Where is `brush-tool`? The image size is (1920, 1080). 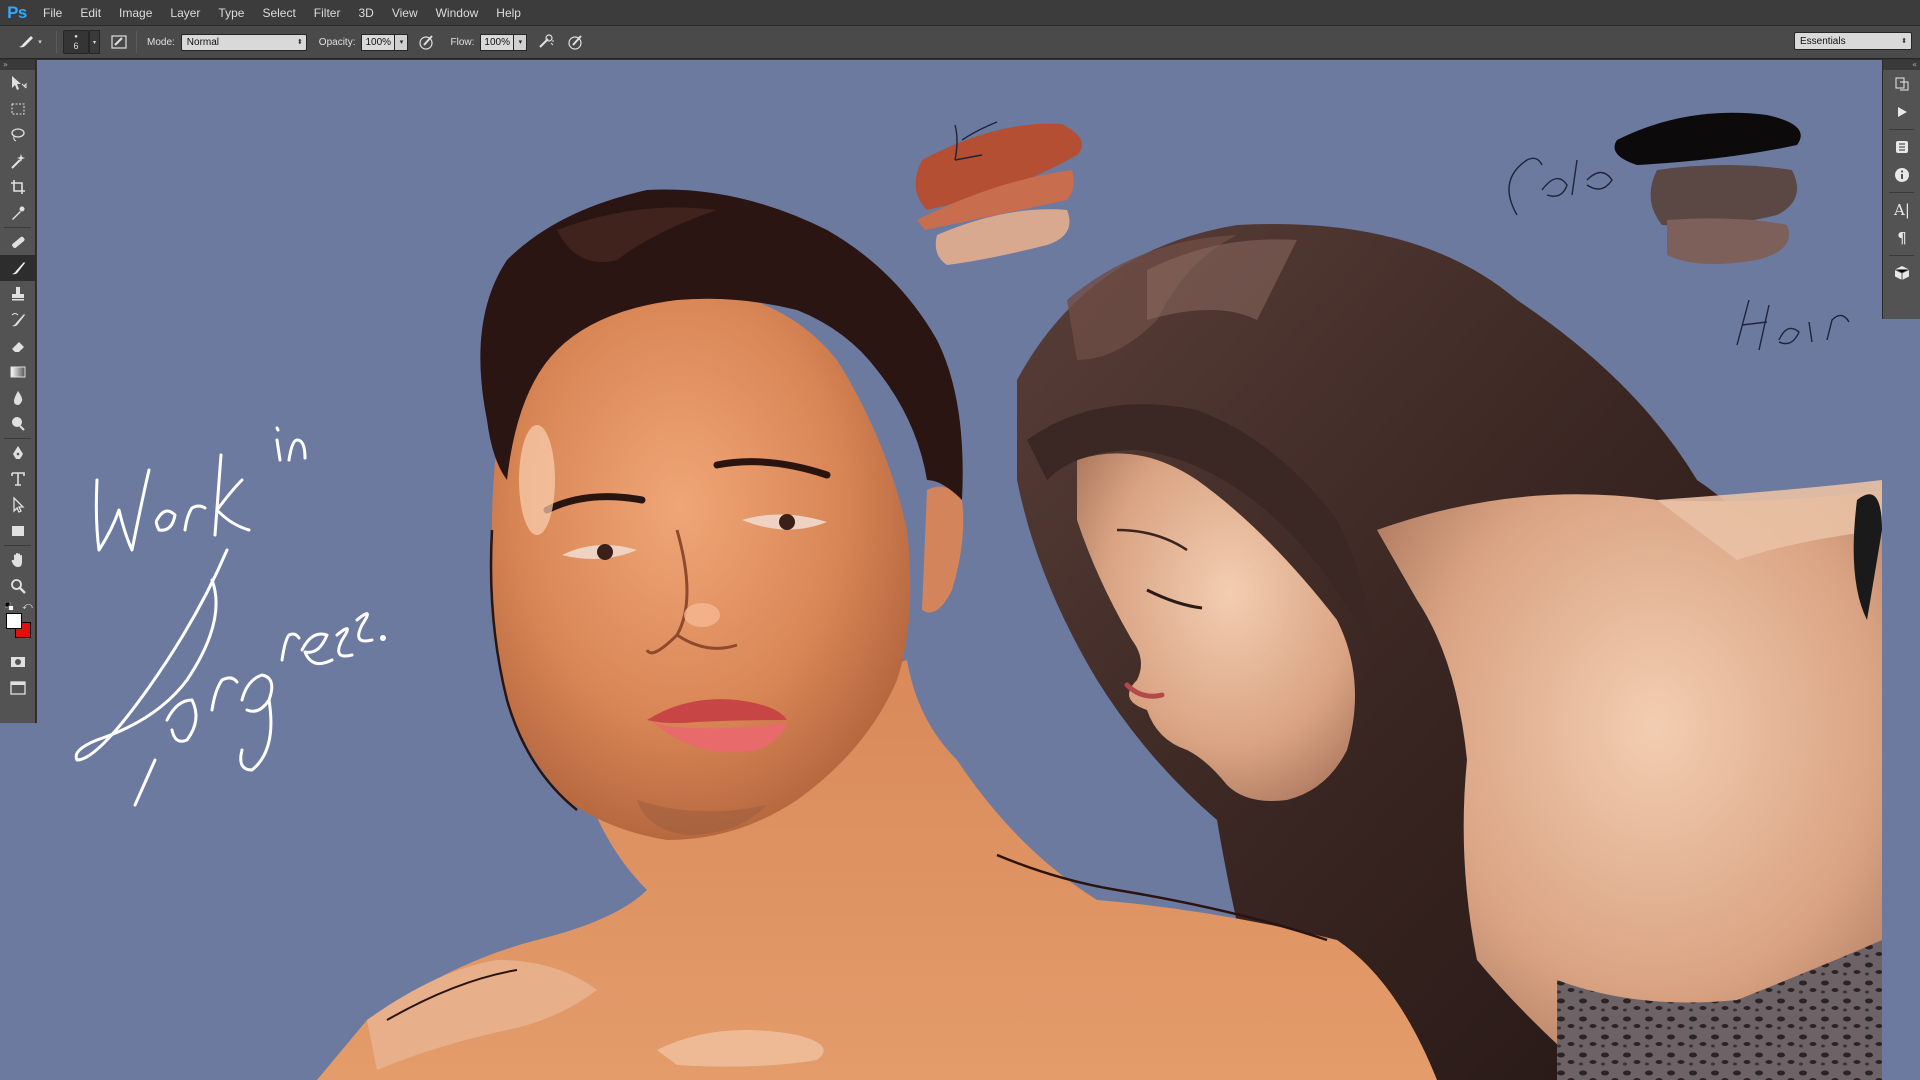
brush-tool is located at coordinates (18, 268).